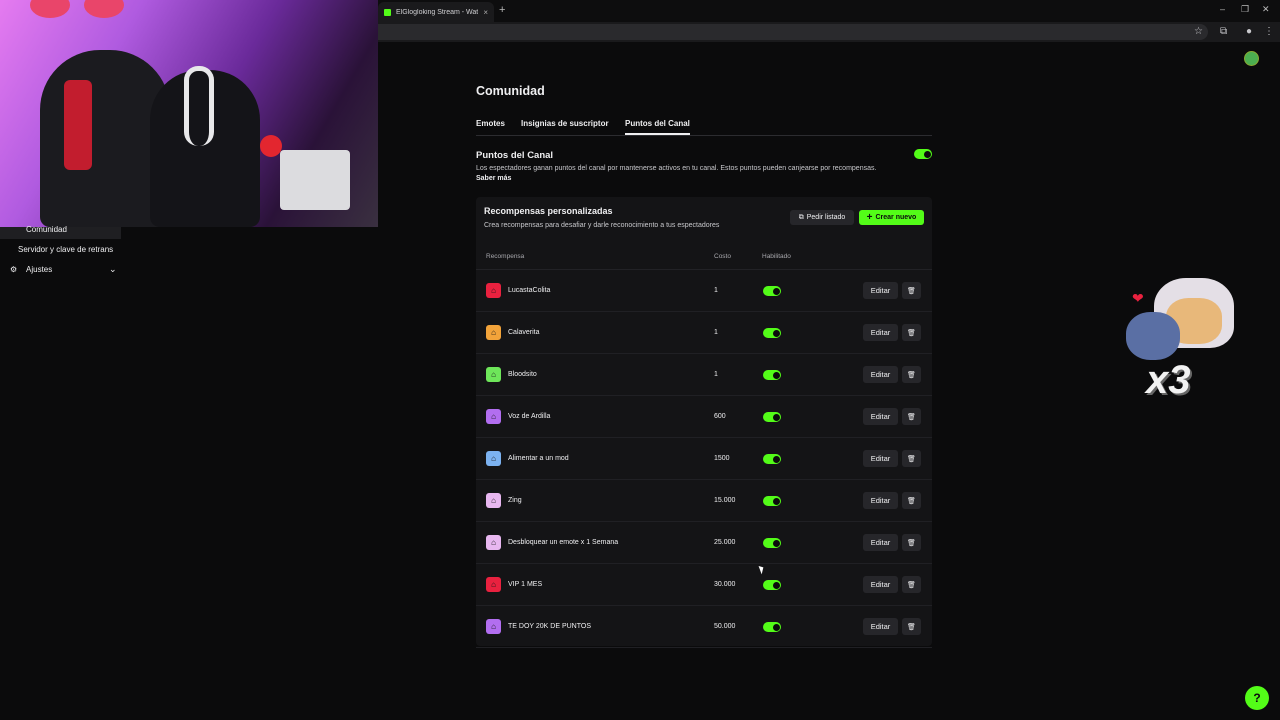 The height and width of the screenshot is (720, 1280). I want to click on browser-tab: ElGlogloking Stream - Watch Li ×, so click(436, 12).